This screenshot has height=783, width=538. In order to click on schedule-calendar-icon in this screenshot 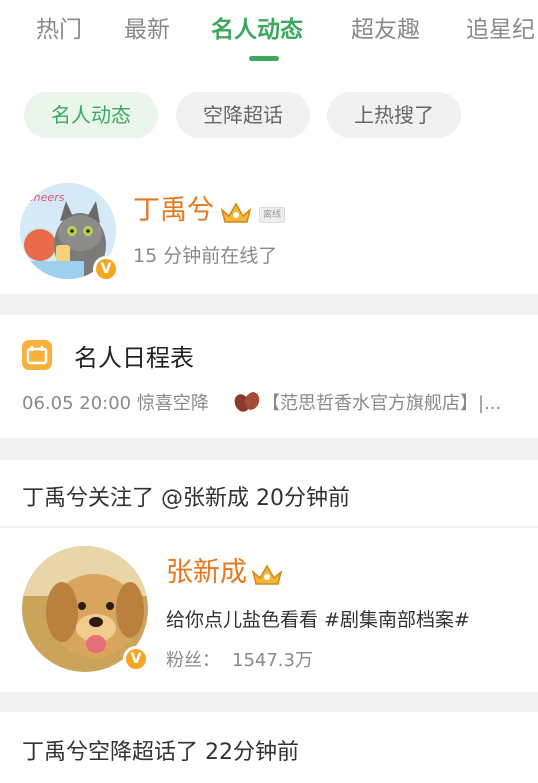, I will do `click(37, 355)`.